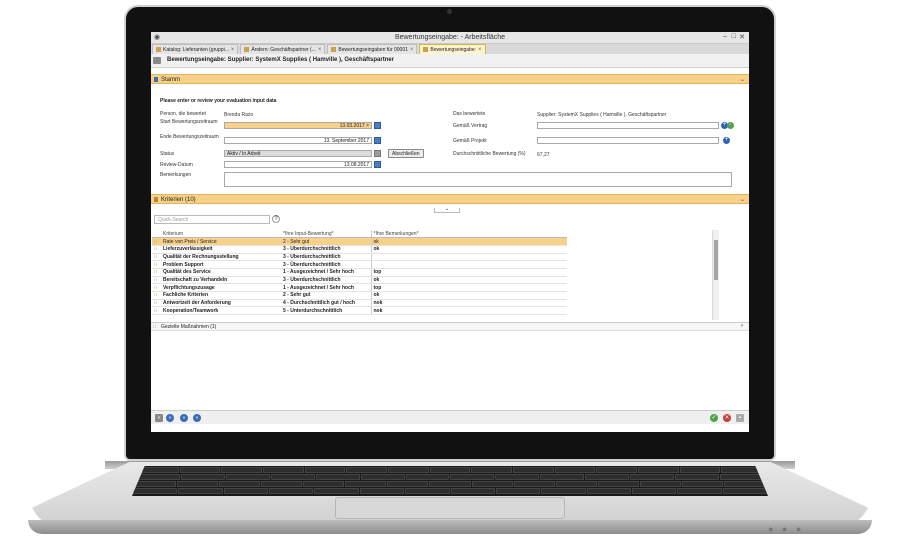 The image size is (900, 560). What do you see at coordinates (447, 210) in the screenshot?
I see `expand-handle: ⌄` at bounding box center [447, 210].